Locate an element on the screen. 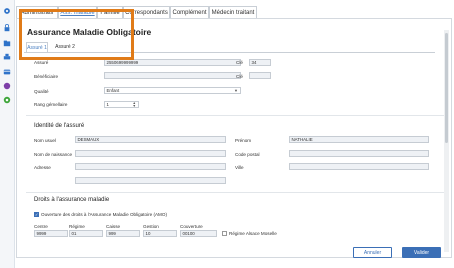 This screenshot has width=454, height=268. regime-label: Régime is located at coordinates (77, 226).